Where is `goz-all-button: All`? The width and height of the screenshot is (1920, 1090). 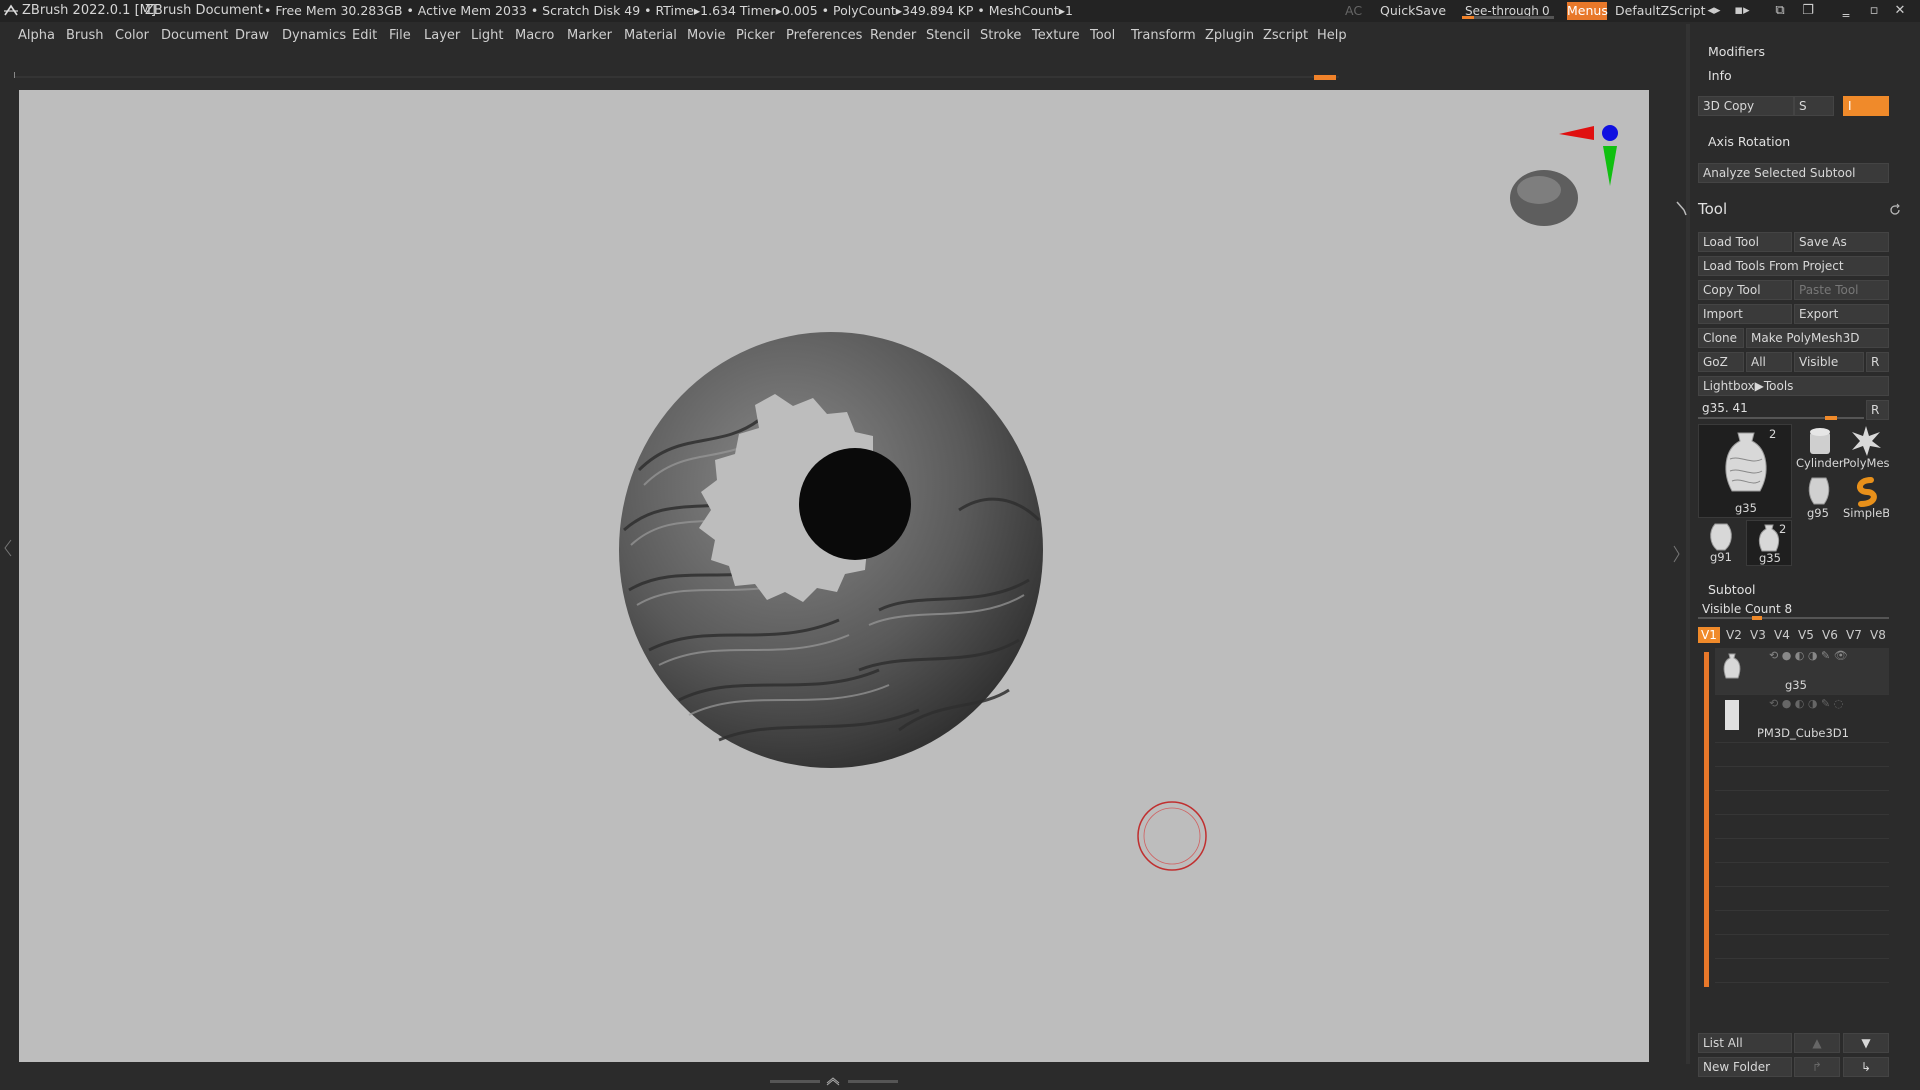
goz-all-button: All is located at coordinates (1769, 362).